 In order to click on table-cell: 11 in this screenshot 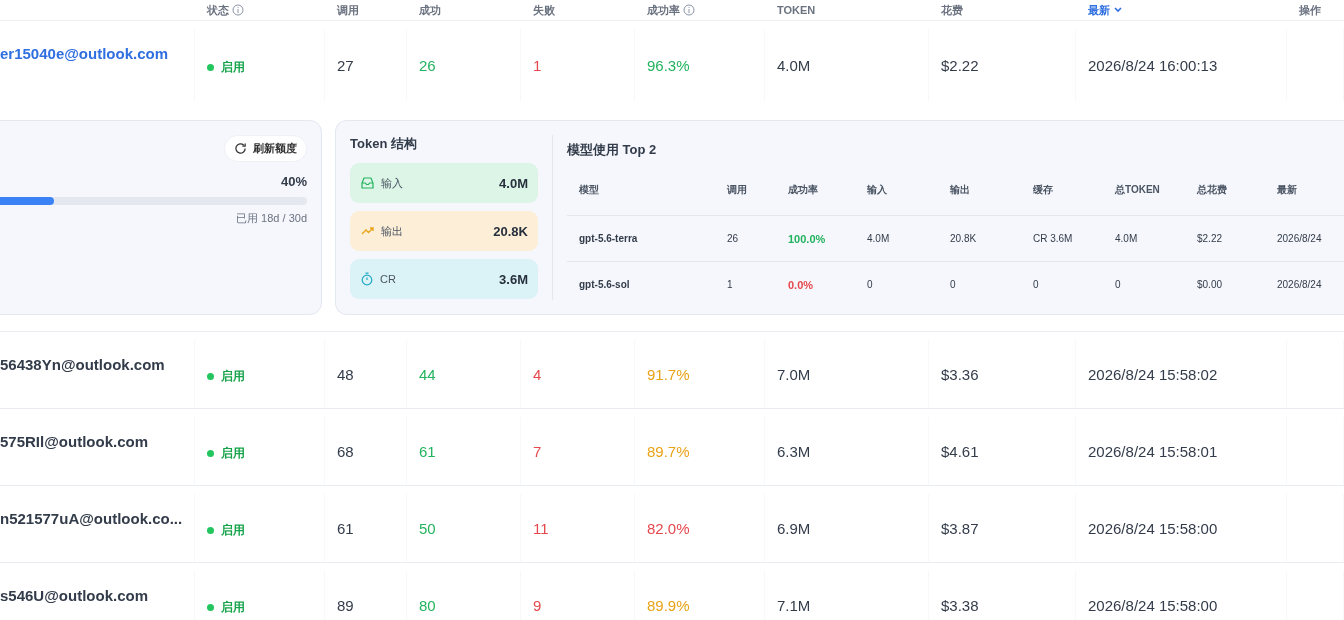, I will do `click(541, 528)`.